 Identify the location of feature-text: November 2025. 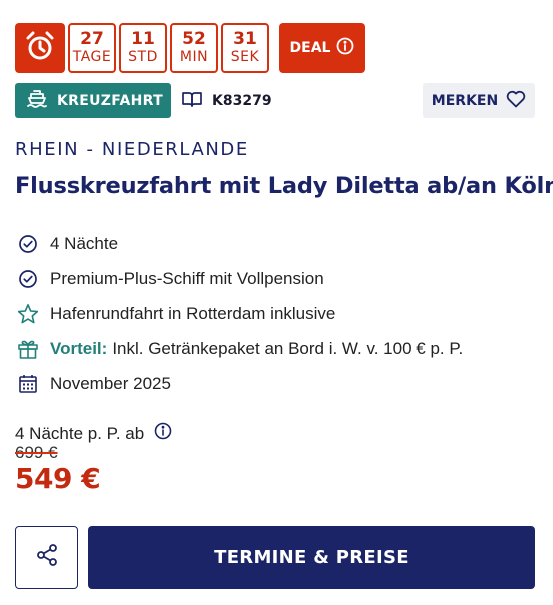
(110, 383).